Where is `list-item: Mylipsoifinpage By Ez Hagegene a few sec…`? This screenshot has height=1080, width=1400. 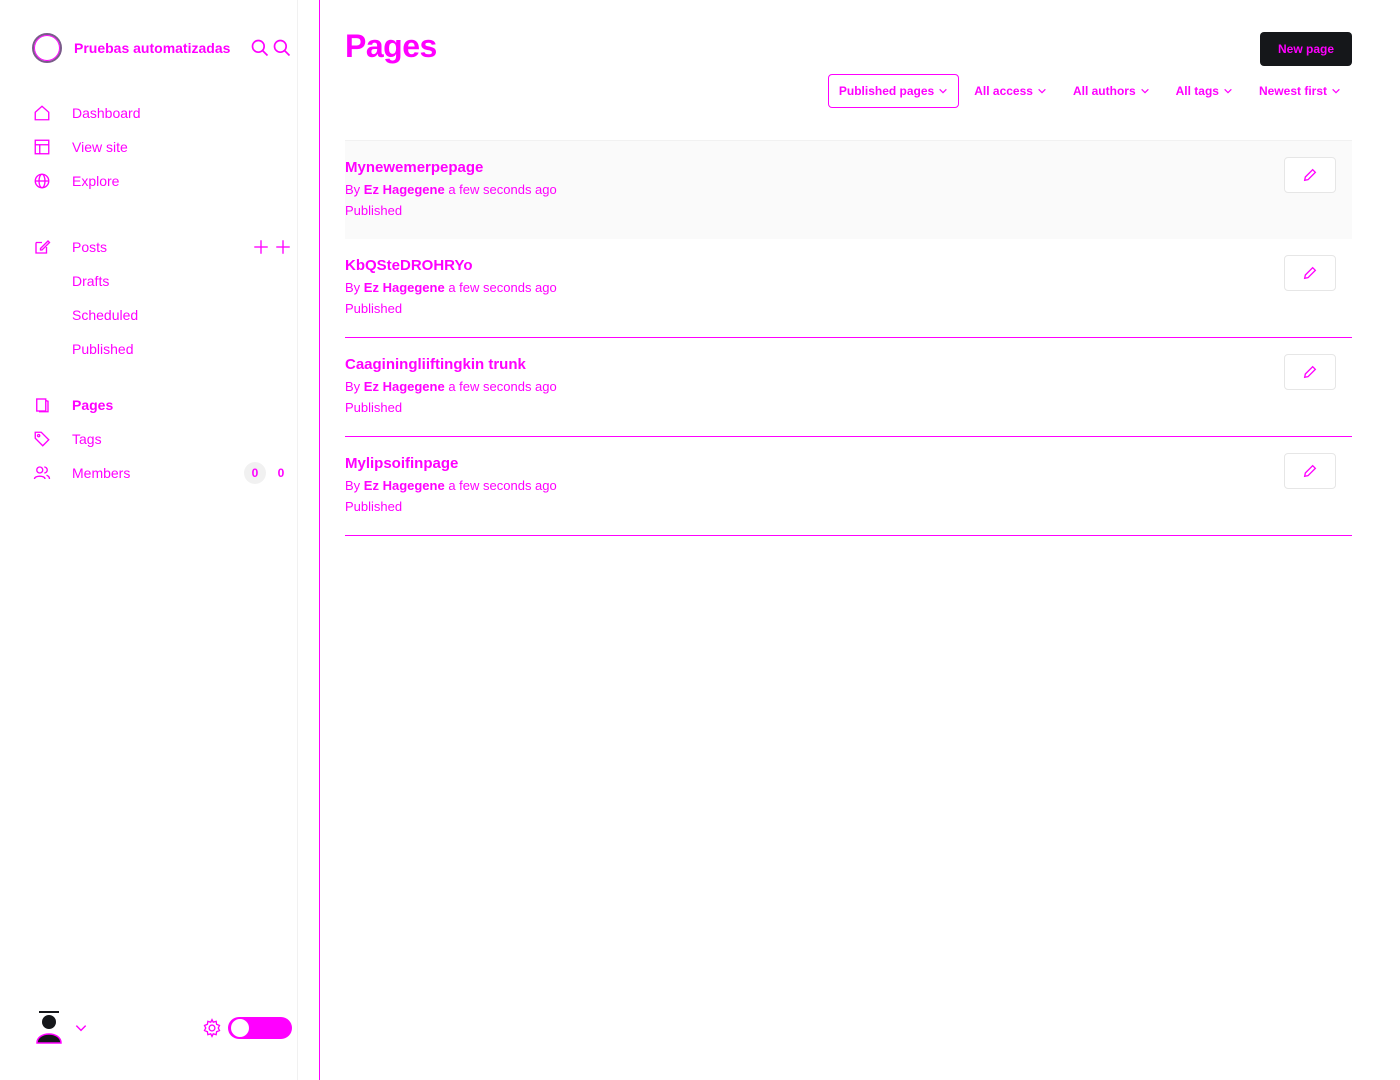 list-item: Mylipsoifinpage By Ez Hagegene a few sec… is located at coordinates (848, 486).